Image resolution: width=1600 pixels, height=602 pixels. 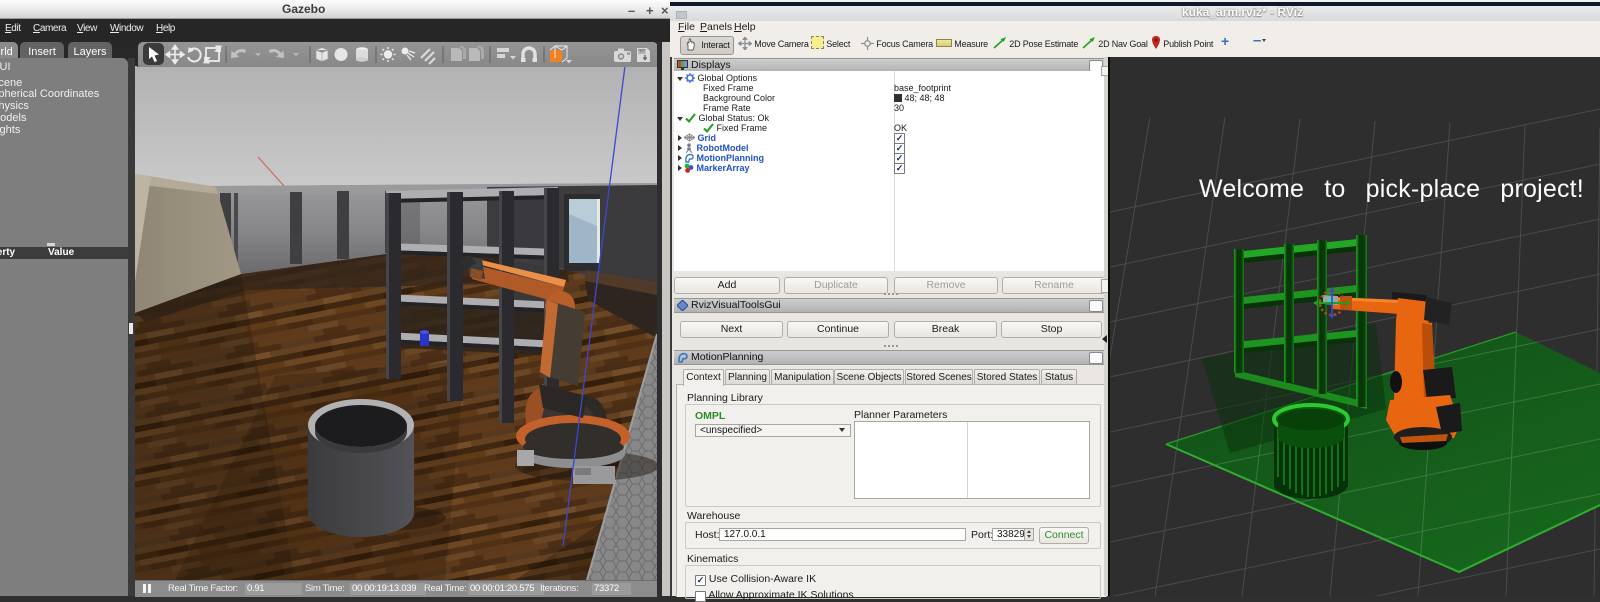 I want to click on svg-text: Welcome to pick-place project!, so click(x=1391, y=189).